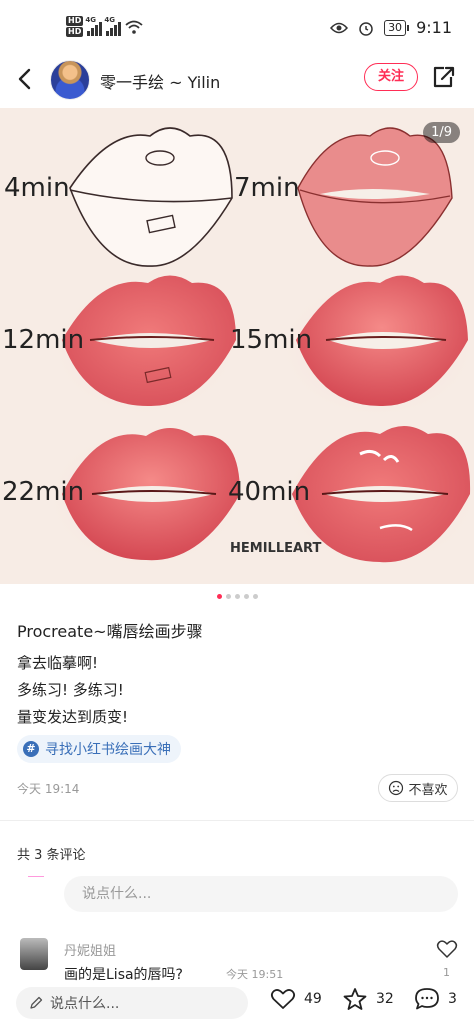 This screenshot has width=474, height=1027. I want to click on dislike-button: 不喜欢, so click(418, 788).